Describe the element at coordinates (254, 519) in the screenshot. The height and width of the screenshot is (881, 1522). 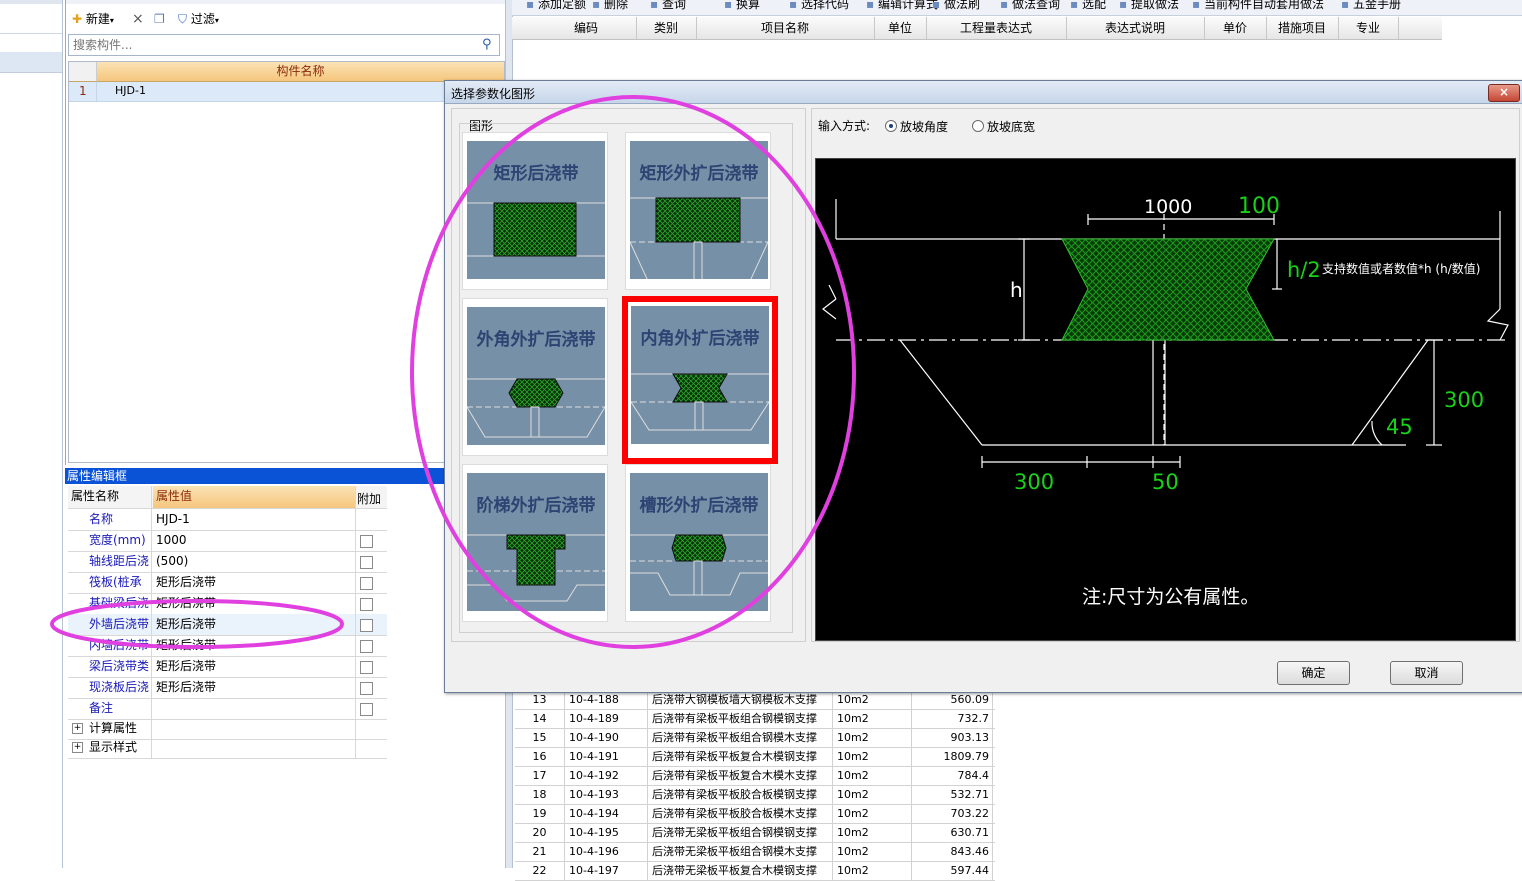
I see `property-value: HJD-1` at that location.